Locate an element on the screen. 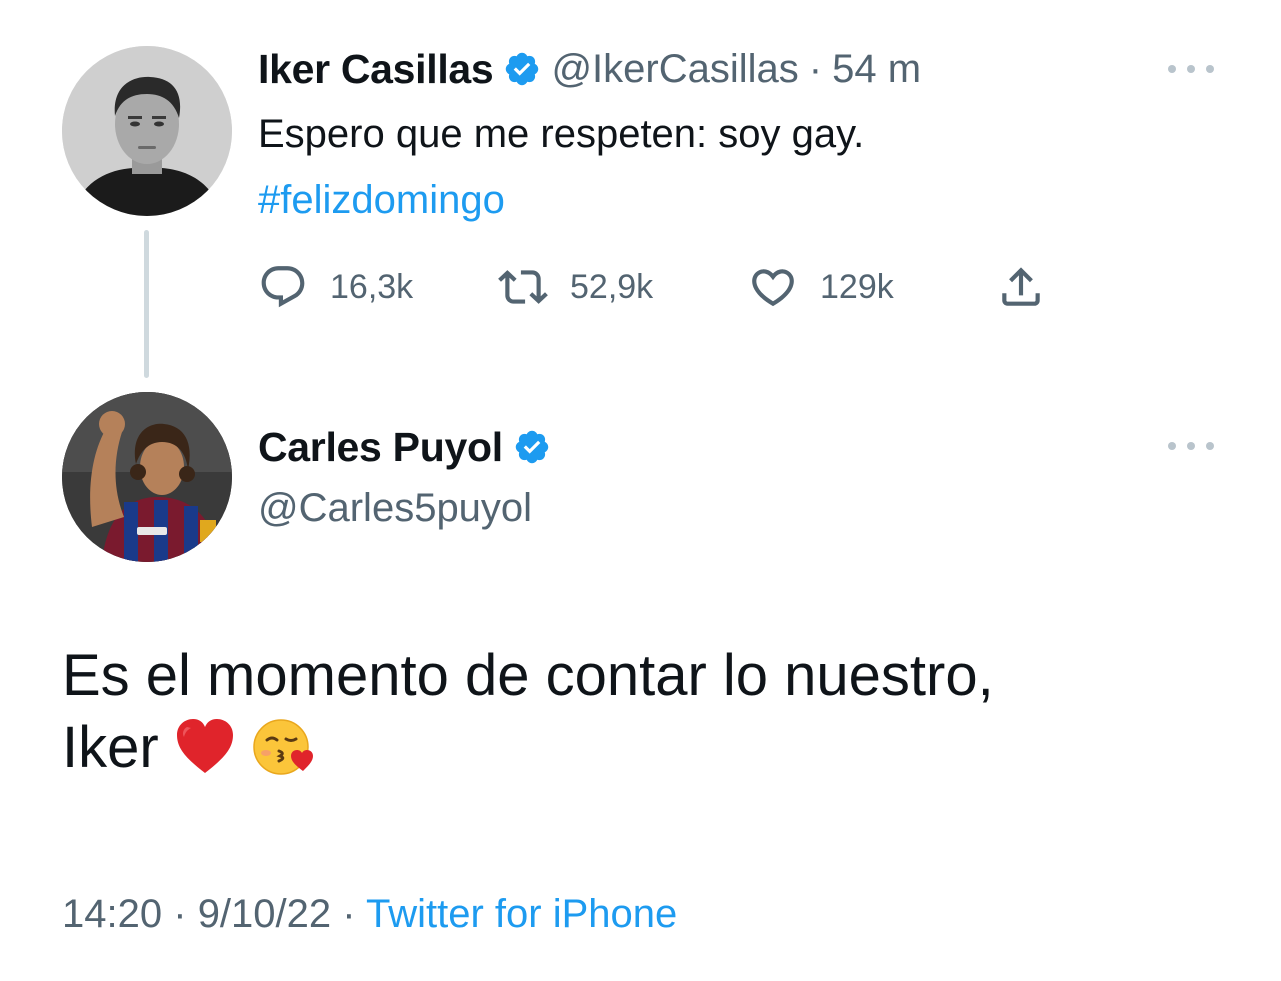 Image resolution: width=1281 pixels, height=981 pixels. like-button: 129k is located at coordinates (821, 287).